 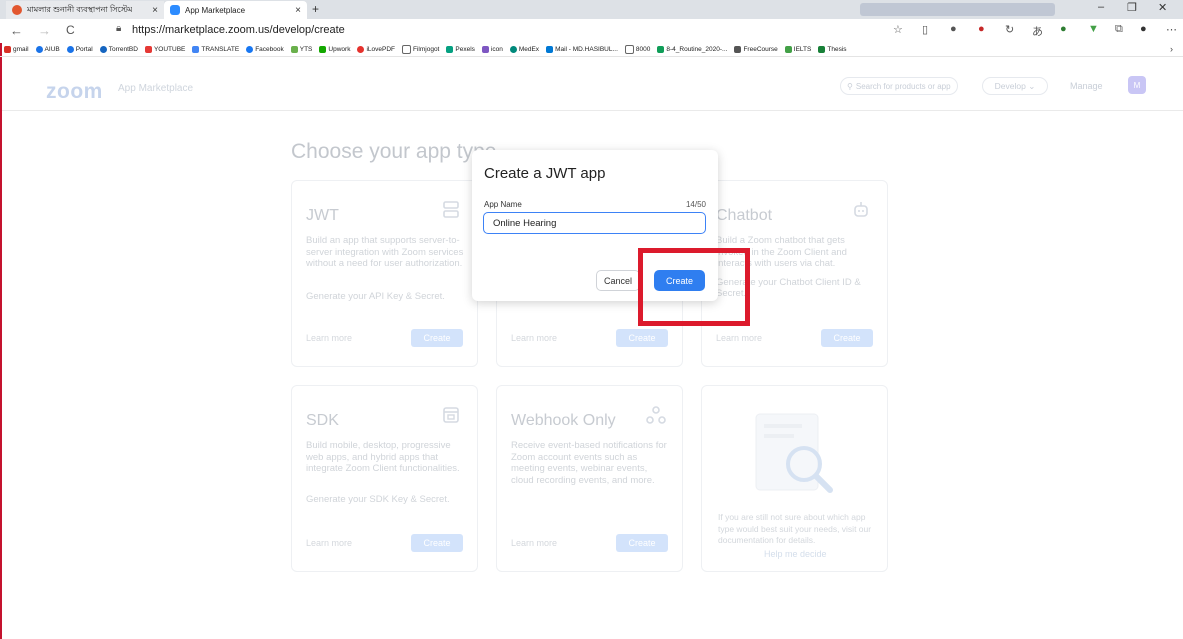 What do you see at coordinates (637, 49) in the screenshot?
I see `bookmark-8000: 8000` at bounding box center [637, 49].